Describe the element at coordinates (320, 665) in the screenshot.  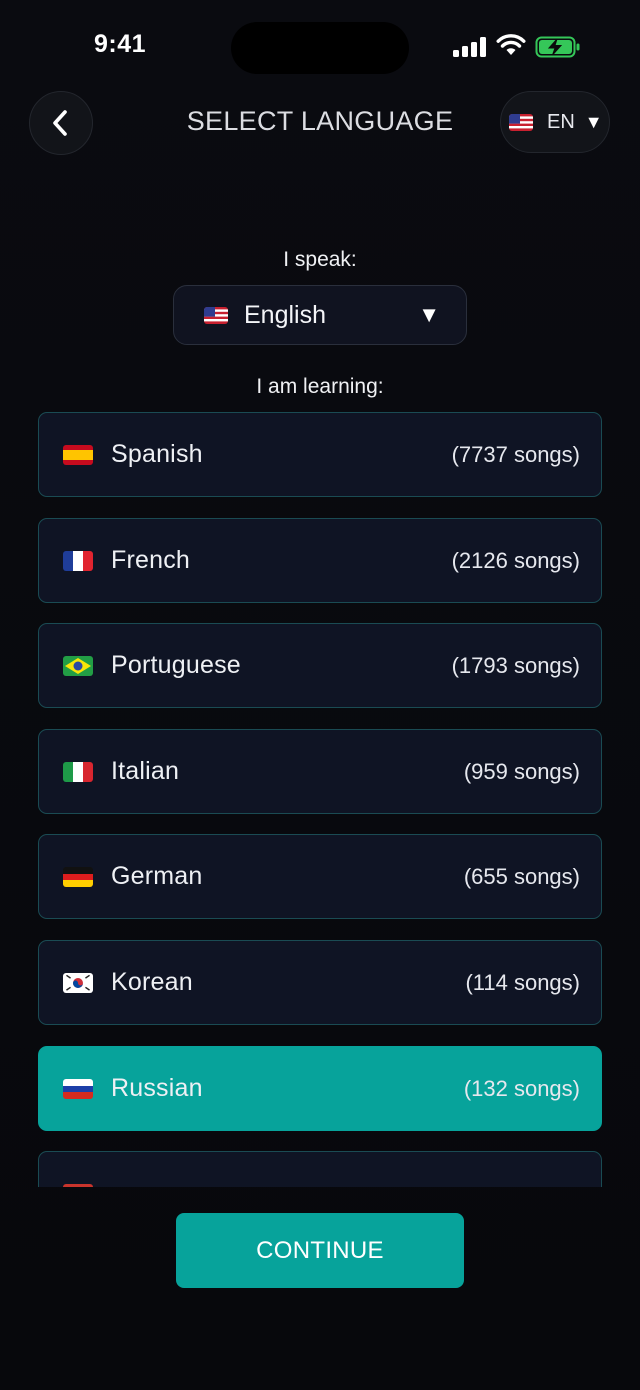
I see `language-option-portuguese: Portuguese (1793 songs)` at that location.